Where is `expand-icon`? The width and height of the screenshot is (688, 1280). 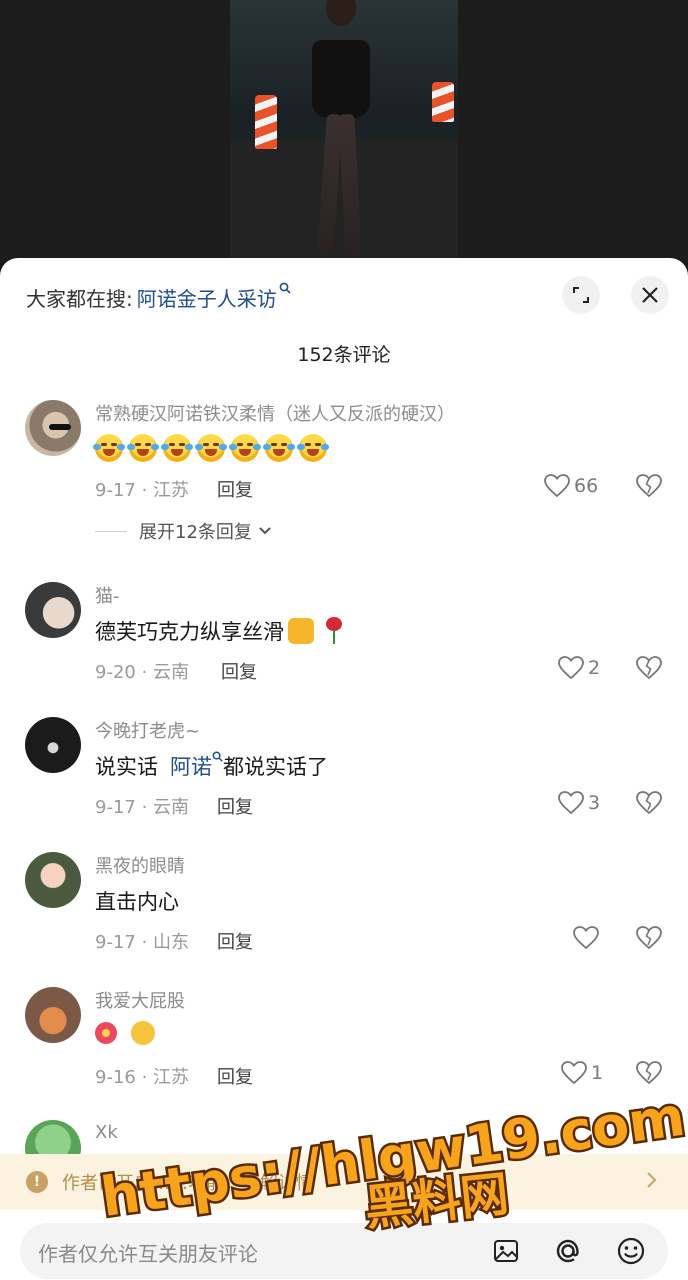 expand-icon is located at coordinates (581, 295).